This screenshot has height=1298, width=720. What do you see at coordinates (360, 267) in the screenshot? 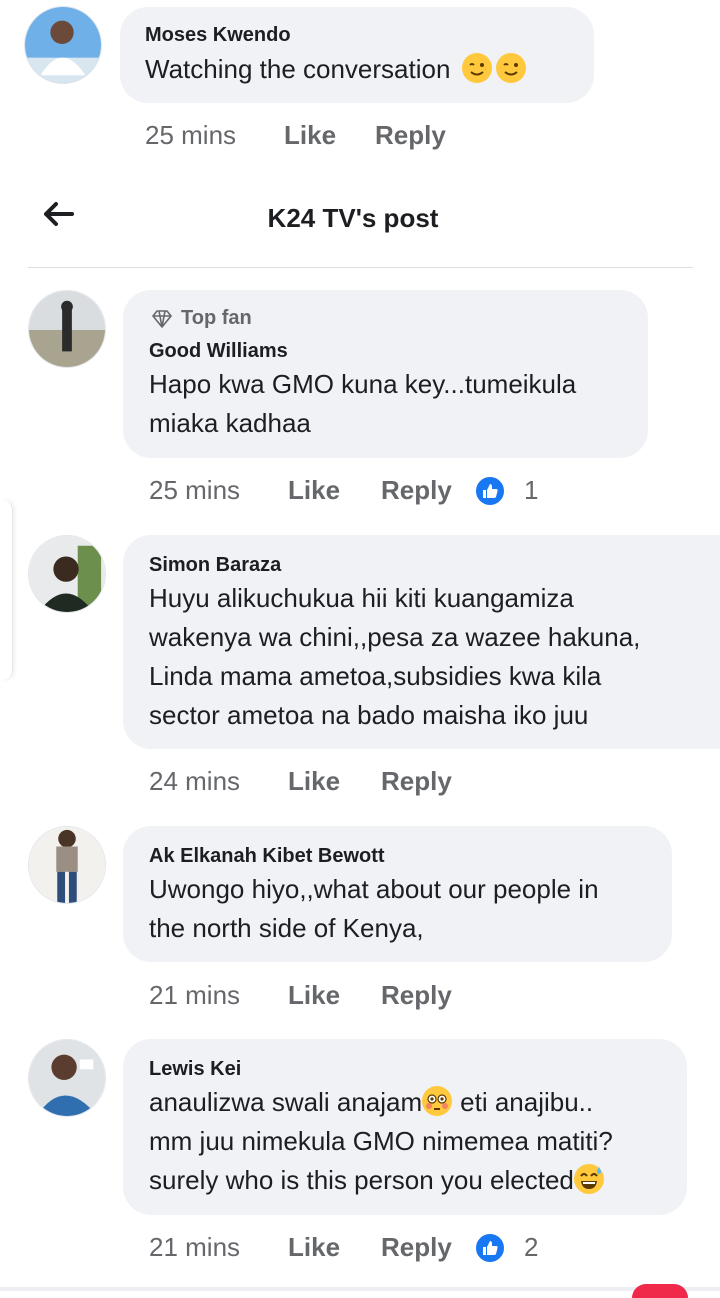
I see `header-divider` at bounding box center [360, 267].